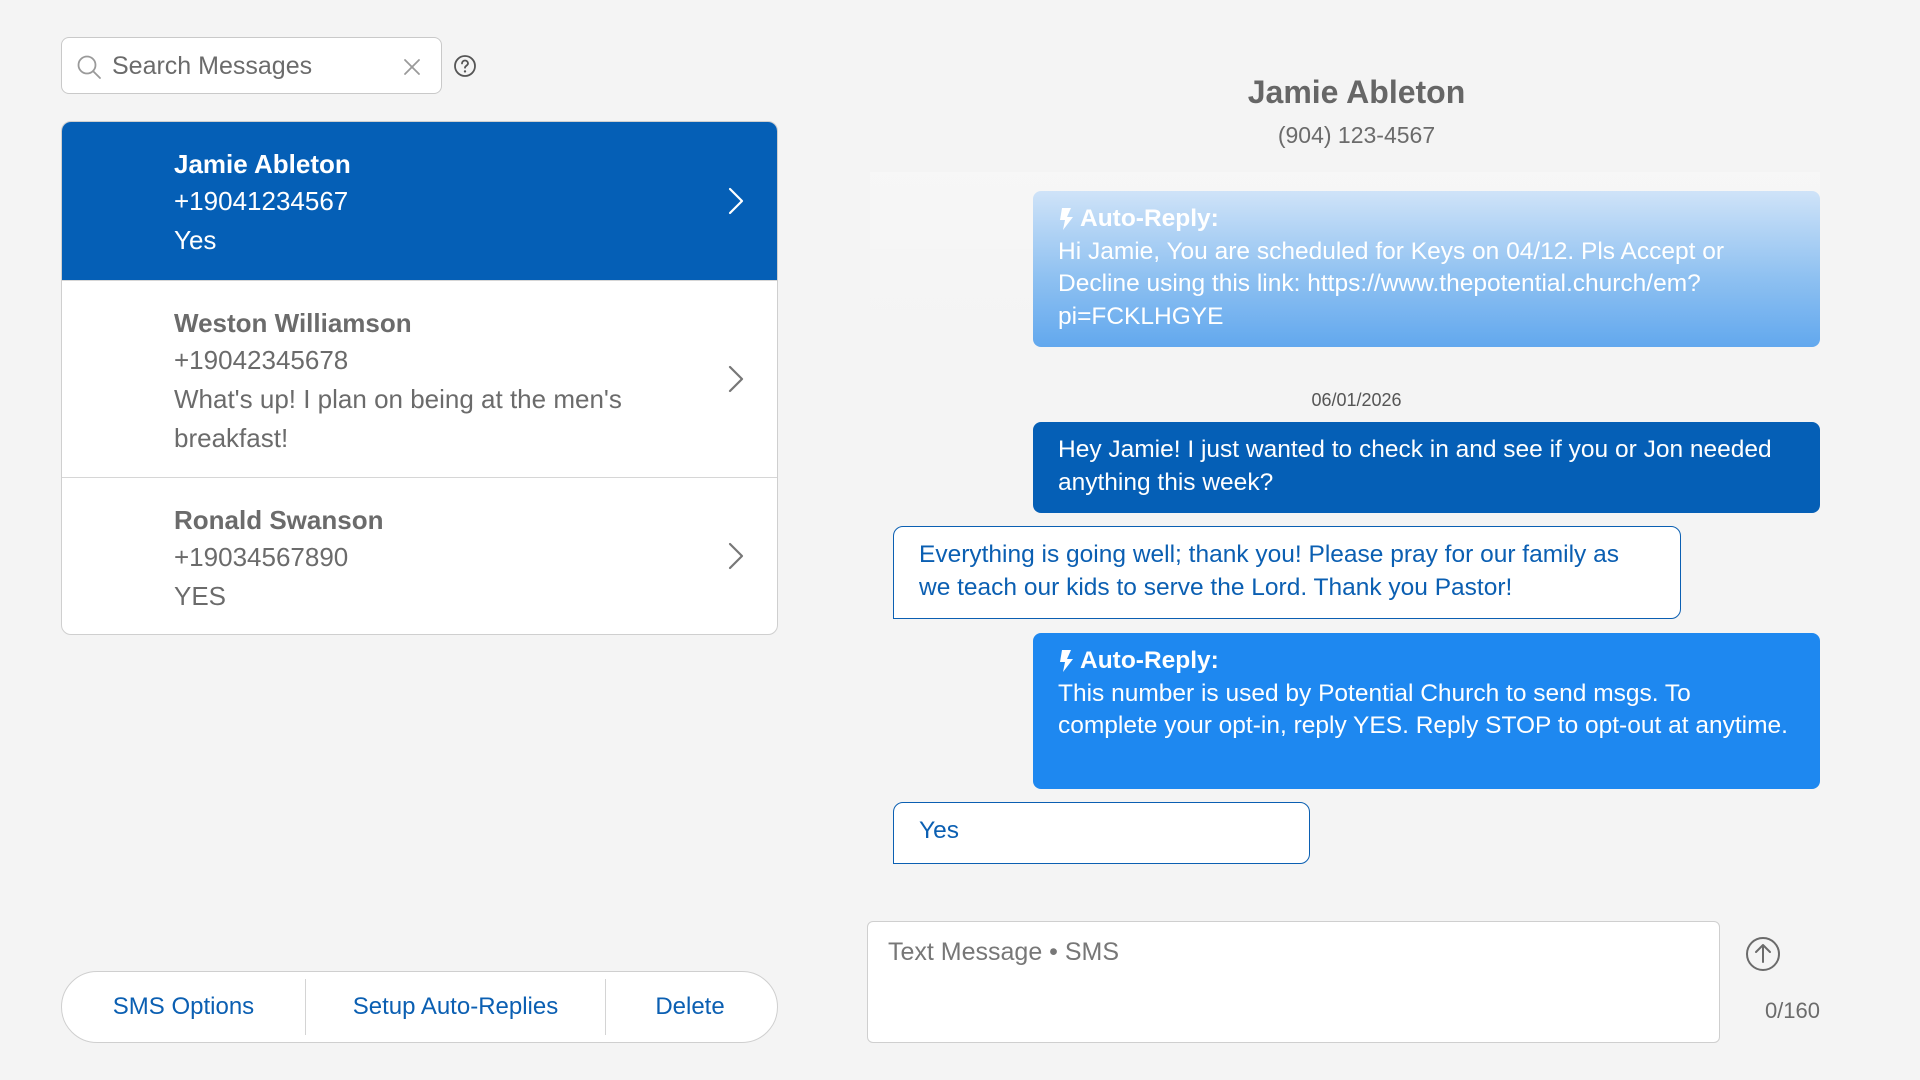  Describe the element at coordinates (261, 201) in the screenshot. I see `conversation-phone: +19041234567` at that location.